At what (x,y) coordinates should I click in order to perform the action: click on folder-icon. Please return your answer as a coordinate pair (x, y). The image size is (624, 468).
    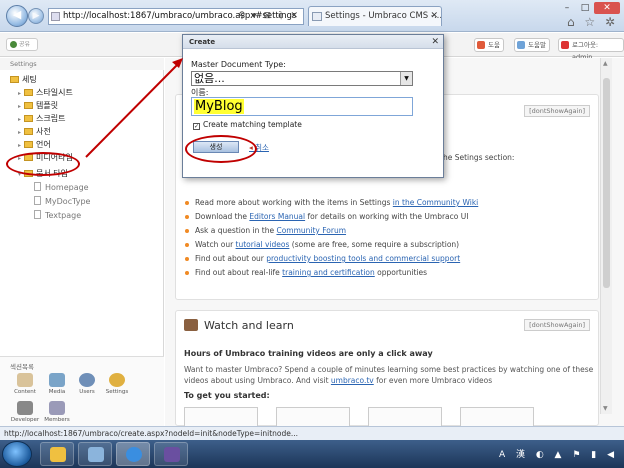
    Looking at the image, I should click on (58, 454).